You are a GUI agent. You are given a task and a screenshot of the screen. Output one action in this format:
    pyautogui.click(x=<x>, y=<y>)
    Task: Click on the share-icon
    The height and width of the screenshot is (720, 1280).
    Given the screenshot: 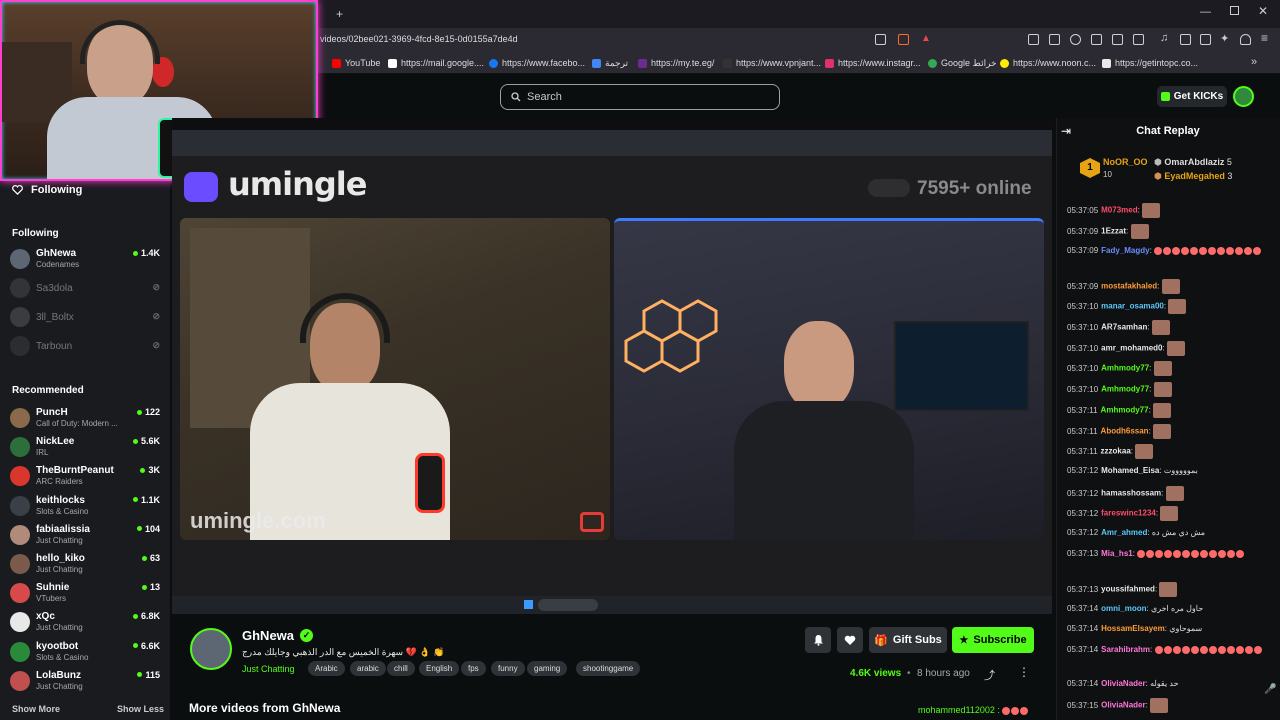 What is the action you would take?
    pyautogui.click(x=880, y=39)
    